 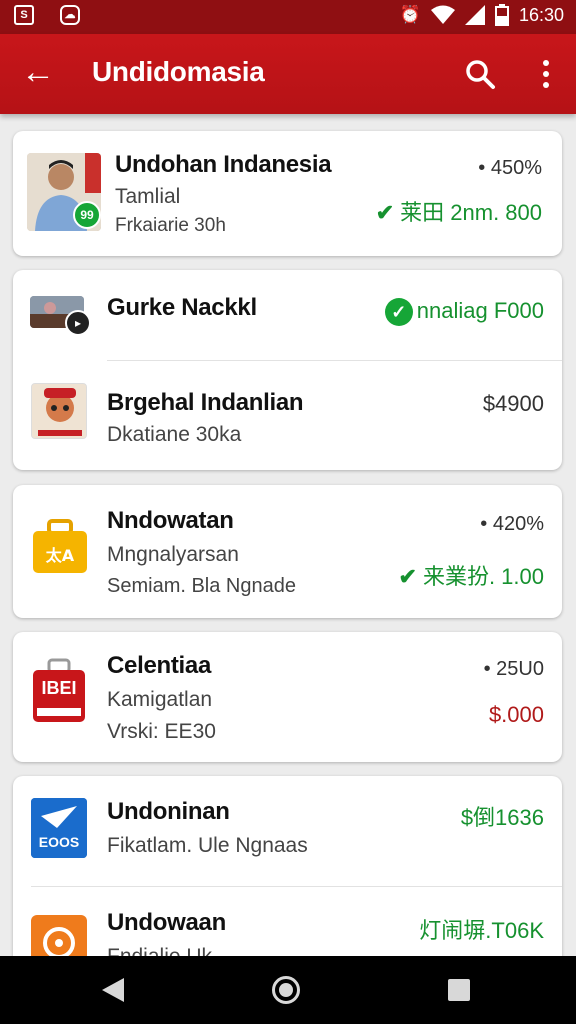 I want to click on search-icon, so click(x=480, y=74).